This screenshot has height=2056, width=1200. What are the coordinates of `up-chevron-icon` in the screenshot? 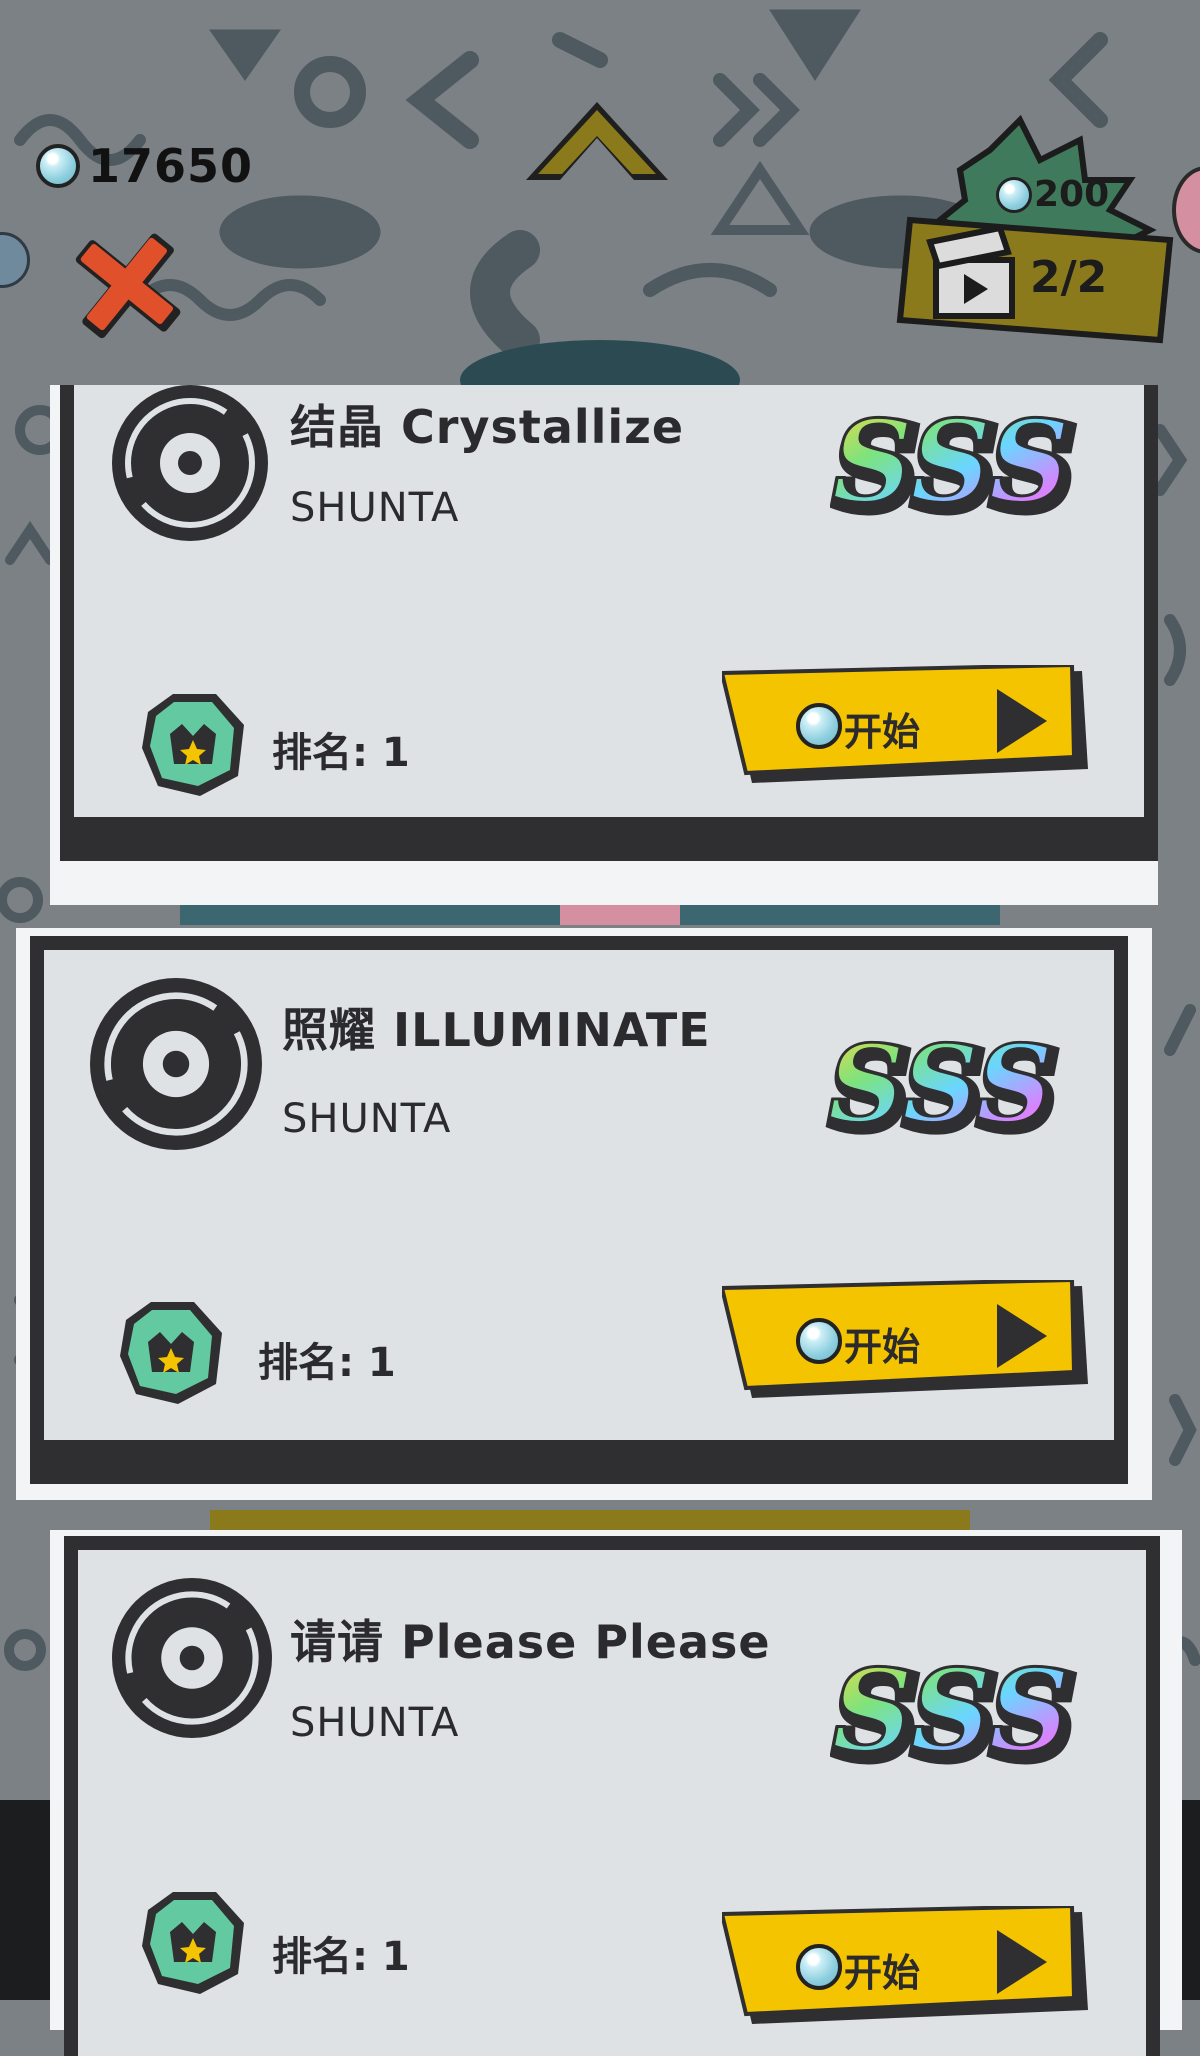 It's located at (597, 142).